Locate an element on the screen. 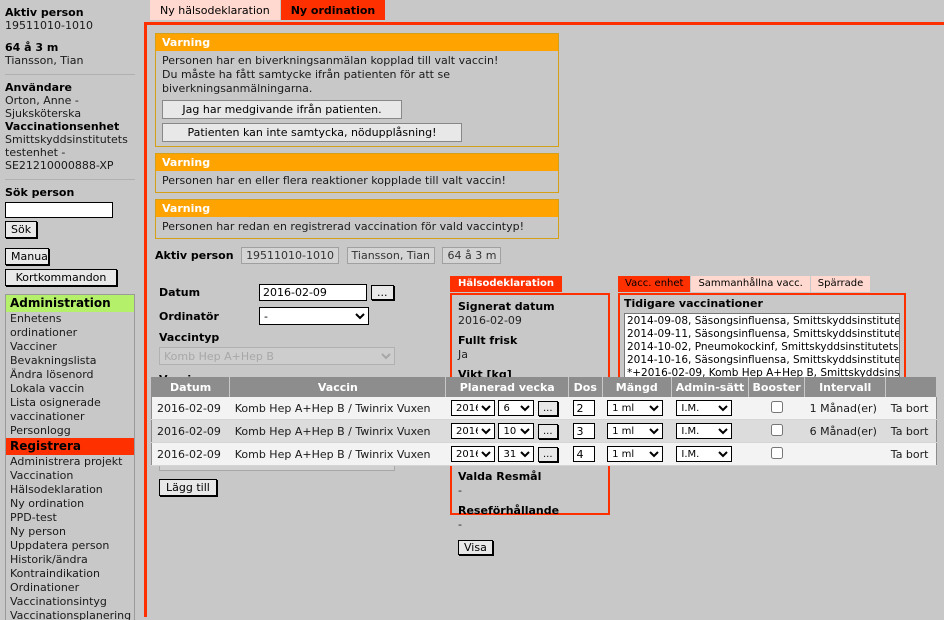 The height and width of the screenshot is (620, 944). sidebar-item-personlogg: Personlogg is located at coordinates (70, 431).